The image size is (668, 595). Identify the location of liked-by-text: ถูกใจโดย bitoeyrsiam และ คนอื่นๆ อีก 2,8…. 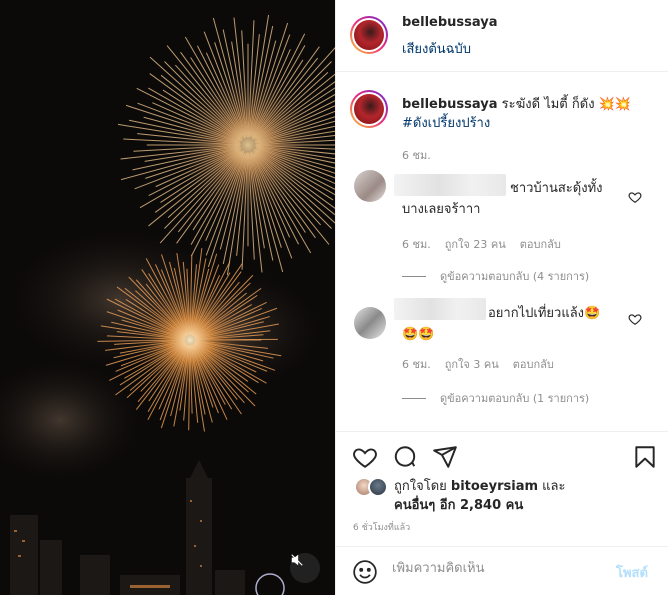
(514, 496).